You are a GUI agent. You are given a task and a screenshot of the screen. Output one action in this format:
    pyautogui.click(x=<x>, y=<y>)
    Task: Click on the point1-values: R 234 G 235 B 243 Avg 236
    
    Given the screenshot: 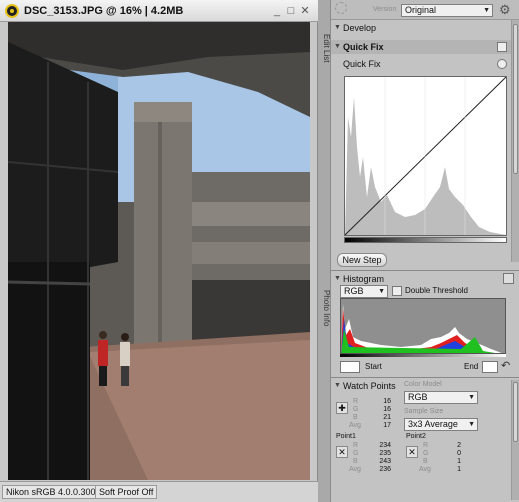 What is the action you would take?
    pyautogui.click(x=374, y=458)
    